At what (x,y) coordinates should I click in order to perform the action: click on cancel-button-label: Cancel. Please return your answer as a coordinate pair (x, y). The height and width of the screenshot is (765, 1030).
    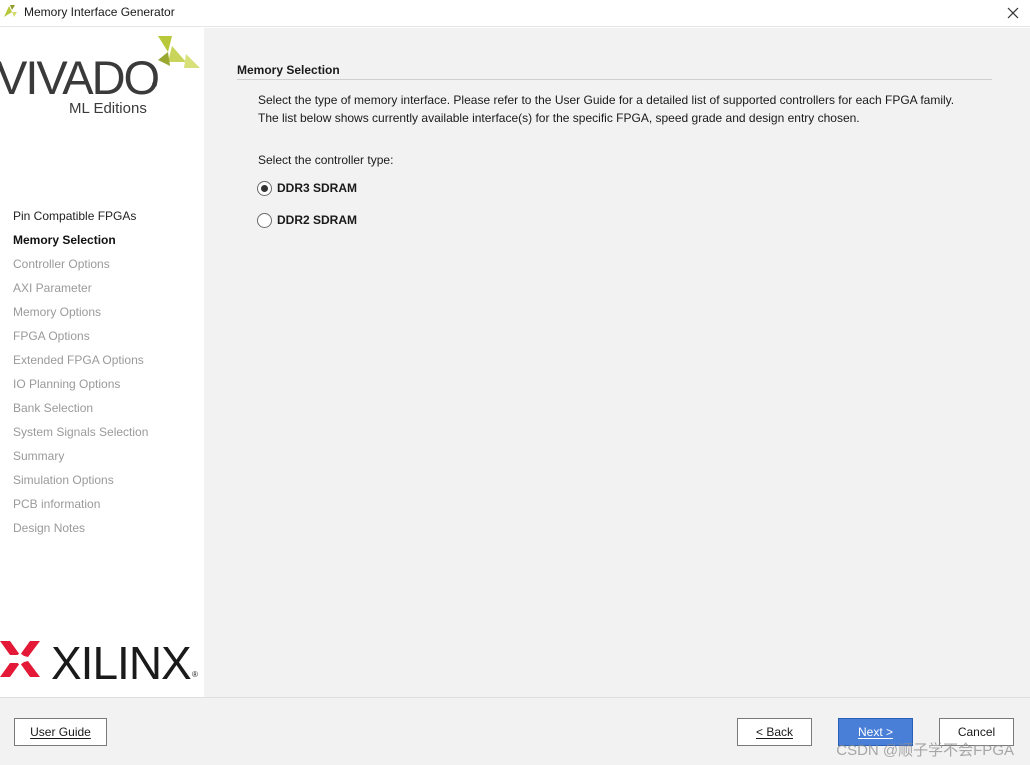
    Looking at the image, I should click on (976, 732).